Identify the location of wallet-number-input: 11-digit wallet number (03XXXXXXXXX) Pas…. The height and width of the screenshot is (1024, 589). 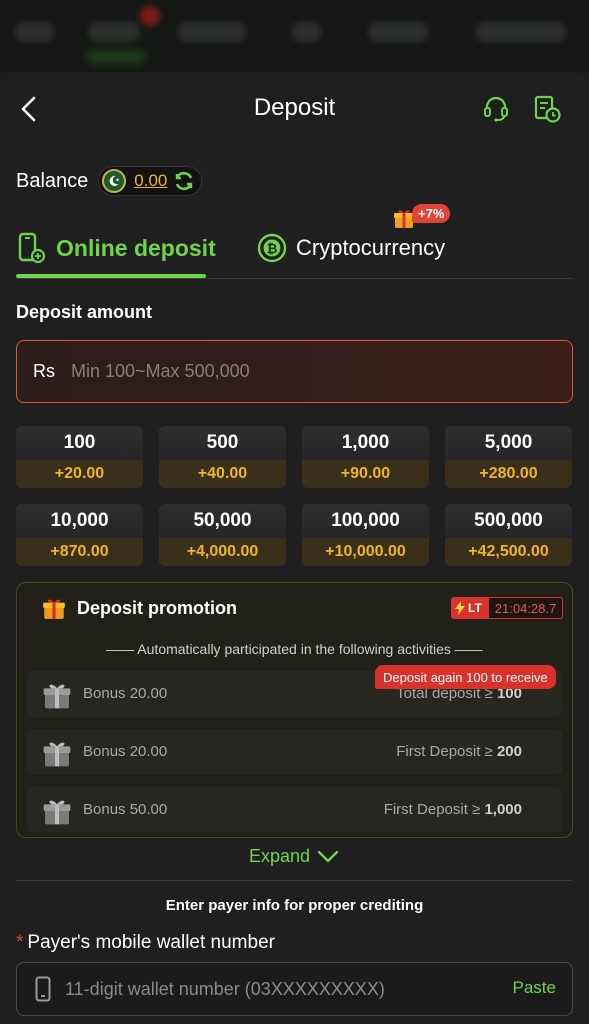
(294, 989).